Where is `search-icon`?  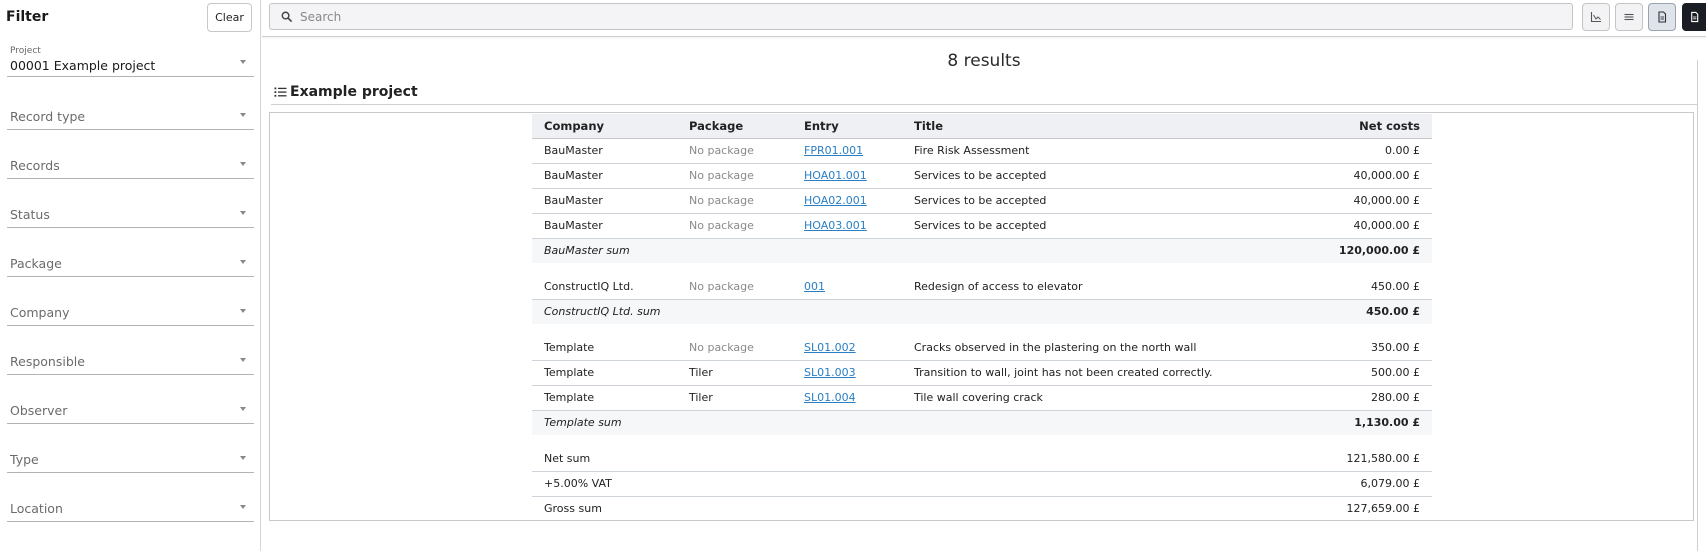 search-icon is located at coordinates (286, 16).